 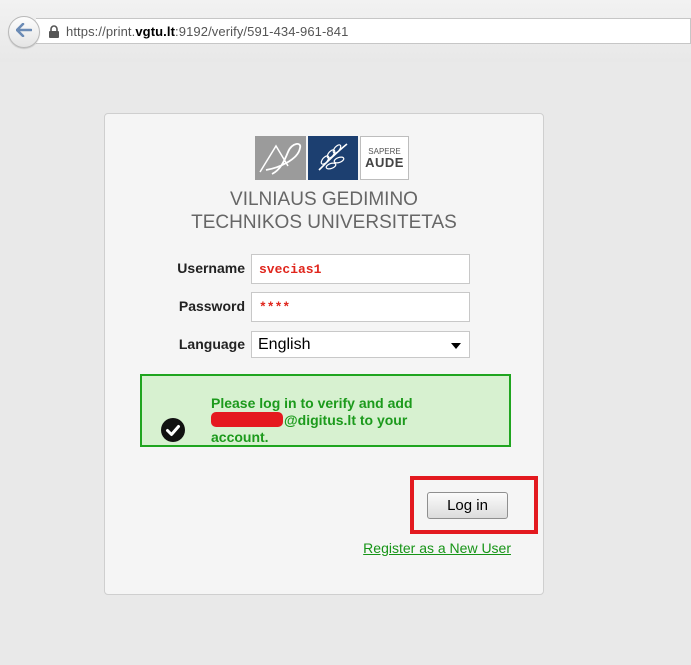 What do you see at coordinates (456, 345) in the screenshot?
I see `dropdown-arrow-icon` at bounding box center [456, 345].